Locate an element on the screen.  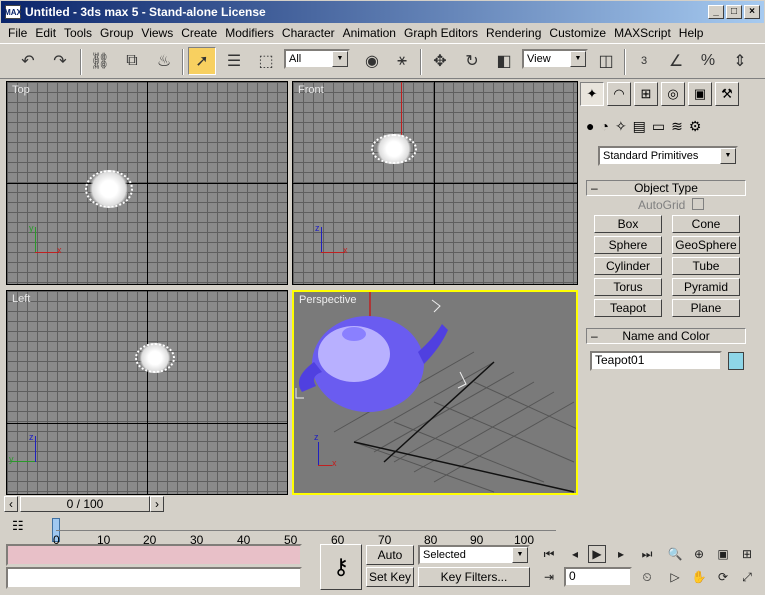
current-frame-field: 0 is located at coordinates (598, 577).